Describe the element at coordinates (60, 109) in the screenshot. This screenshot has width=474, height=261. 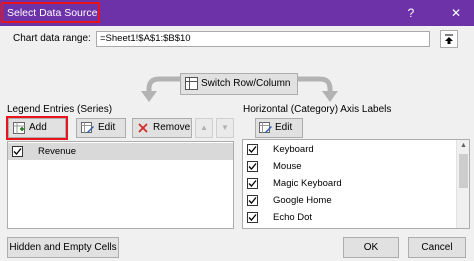
I see `legend-entries-heading: Legend Entries (Series)` at that location.